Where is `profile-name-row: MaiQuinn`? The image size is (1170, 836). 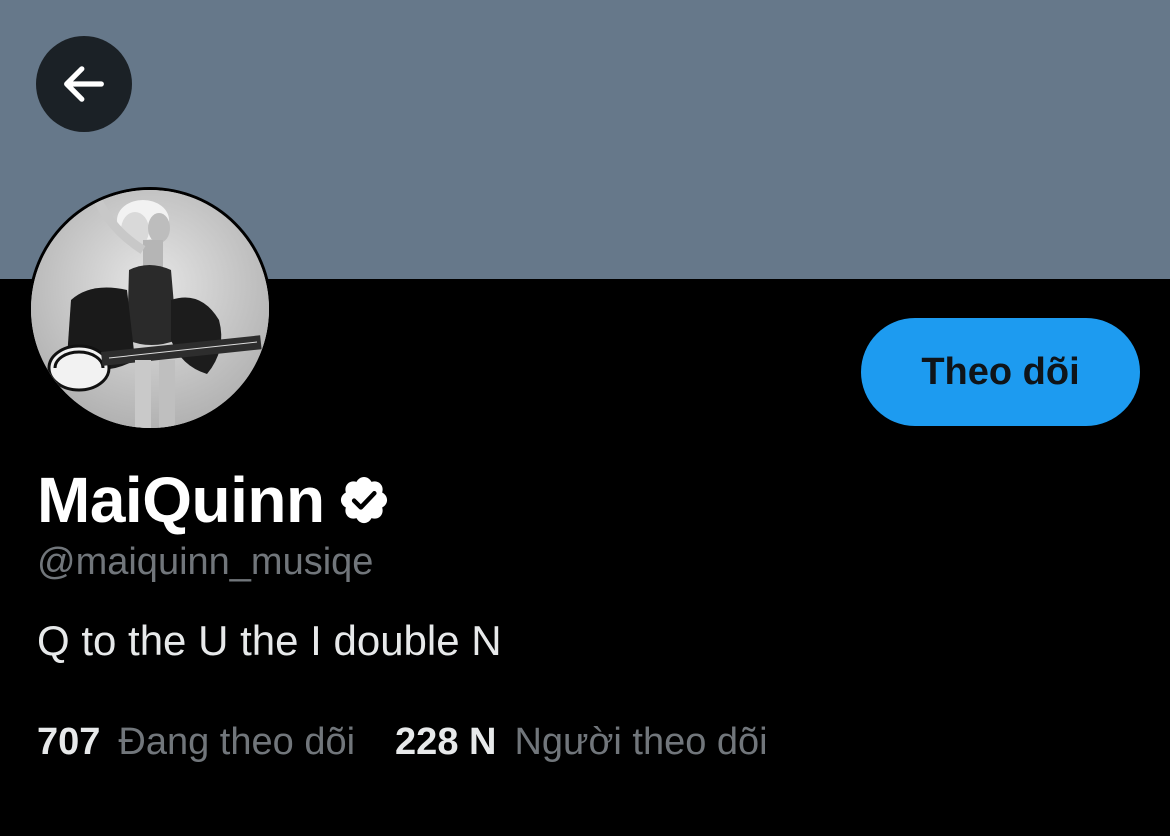
profile-name-row: MaiQuinn is located at coordinates (214, 500).